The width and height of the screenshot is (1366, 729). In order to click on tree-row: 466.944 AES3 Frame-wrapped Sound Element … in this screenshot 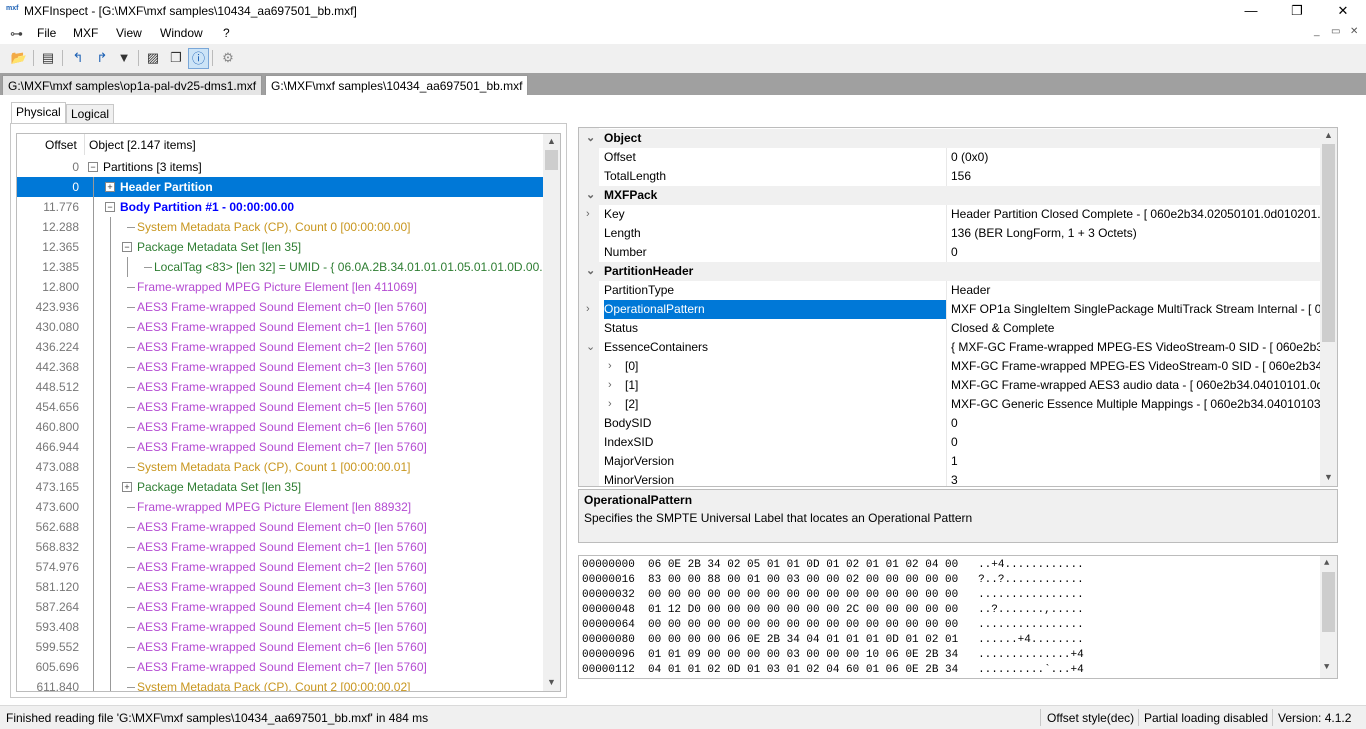, I will do `click(280, 447)`.